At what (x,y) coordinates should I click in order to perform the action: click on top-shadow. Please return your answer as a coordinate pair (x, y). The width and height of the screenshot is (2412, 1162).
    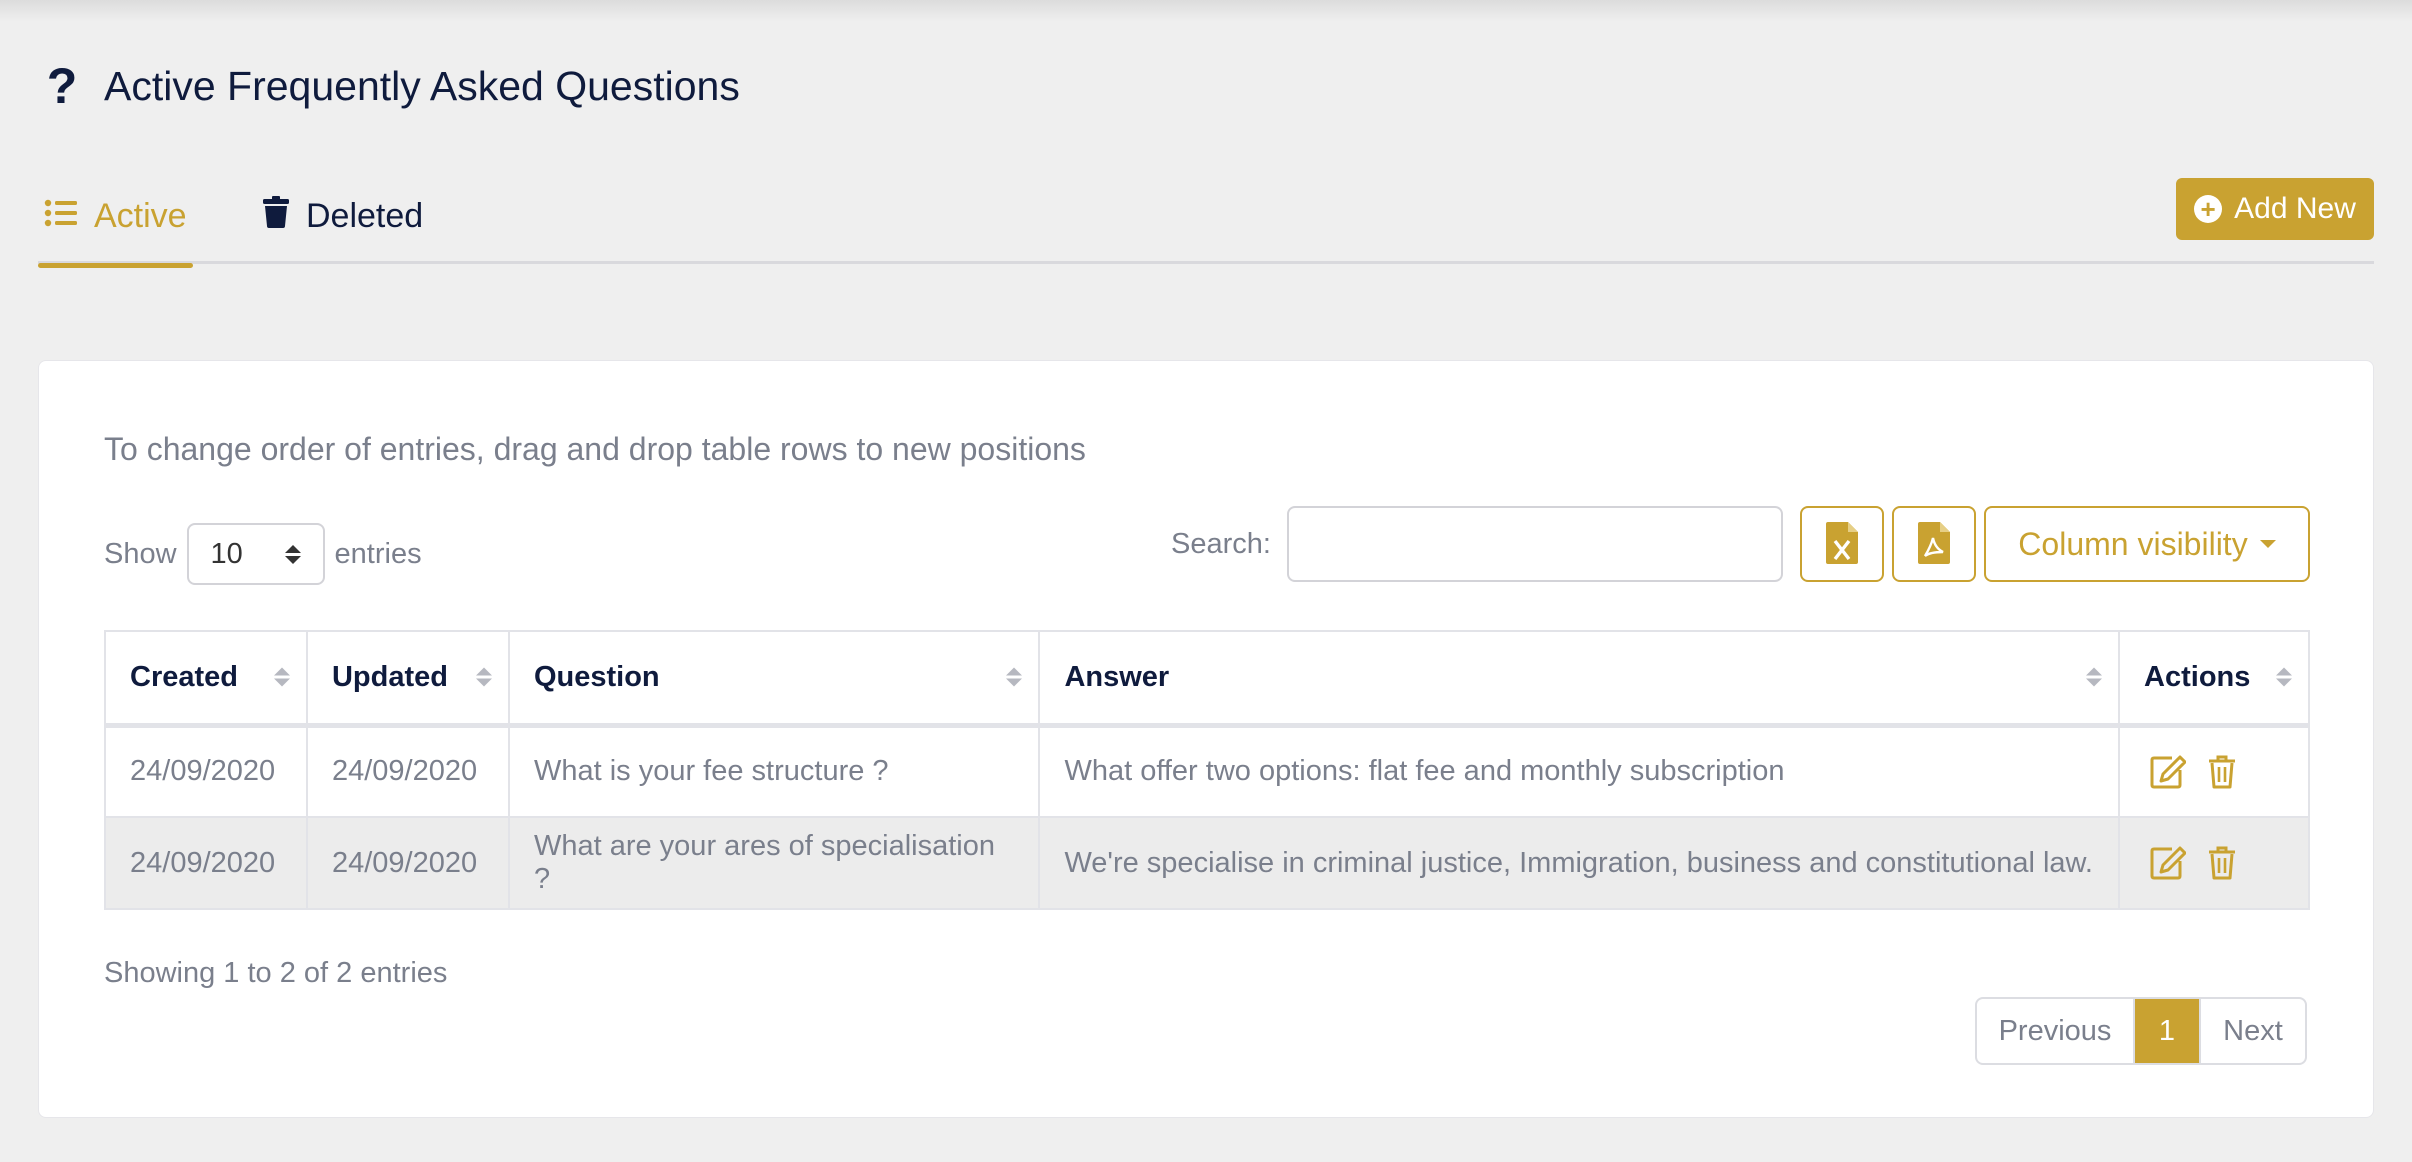
    Looking at the image, I should click on (1206, 11).